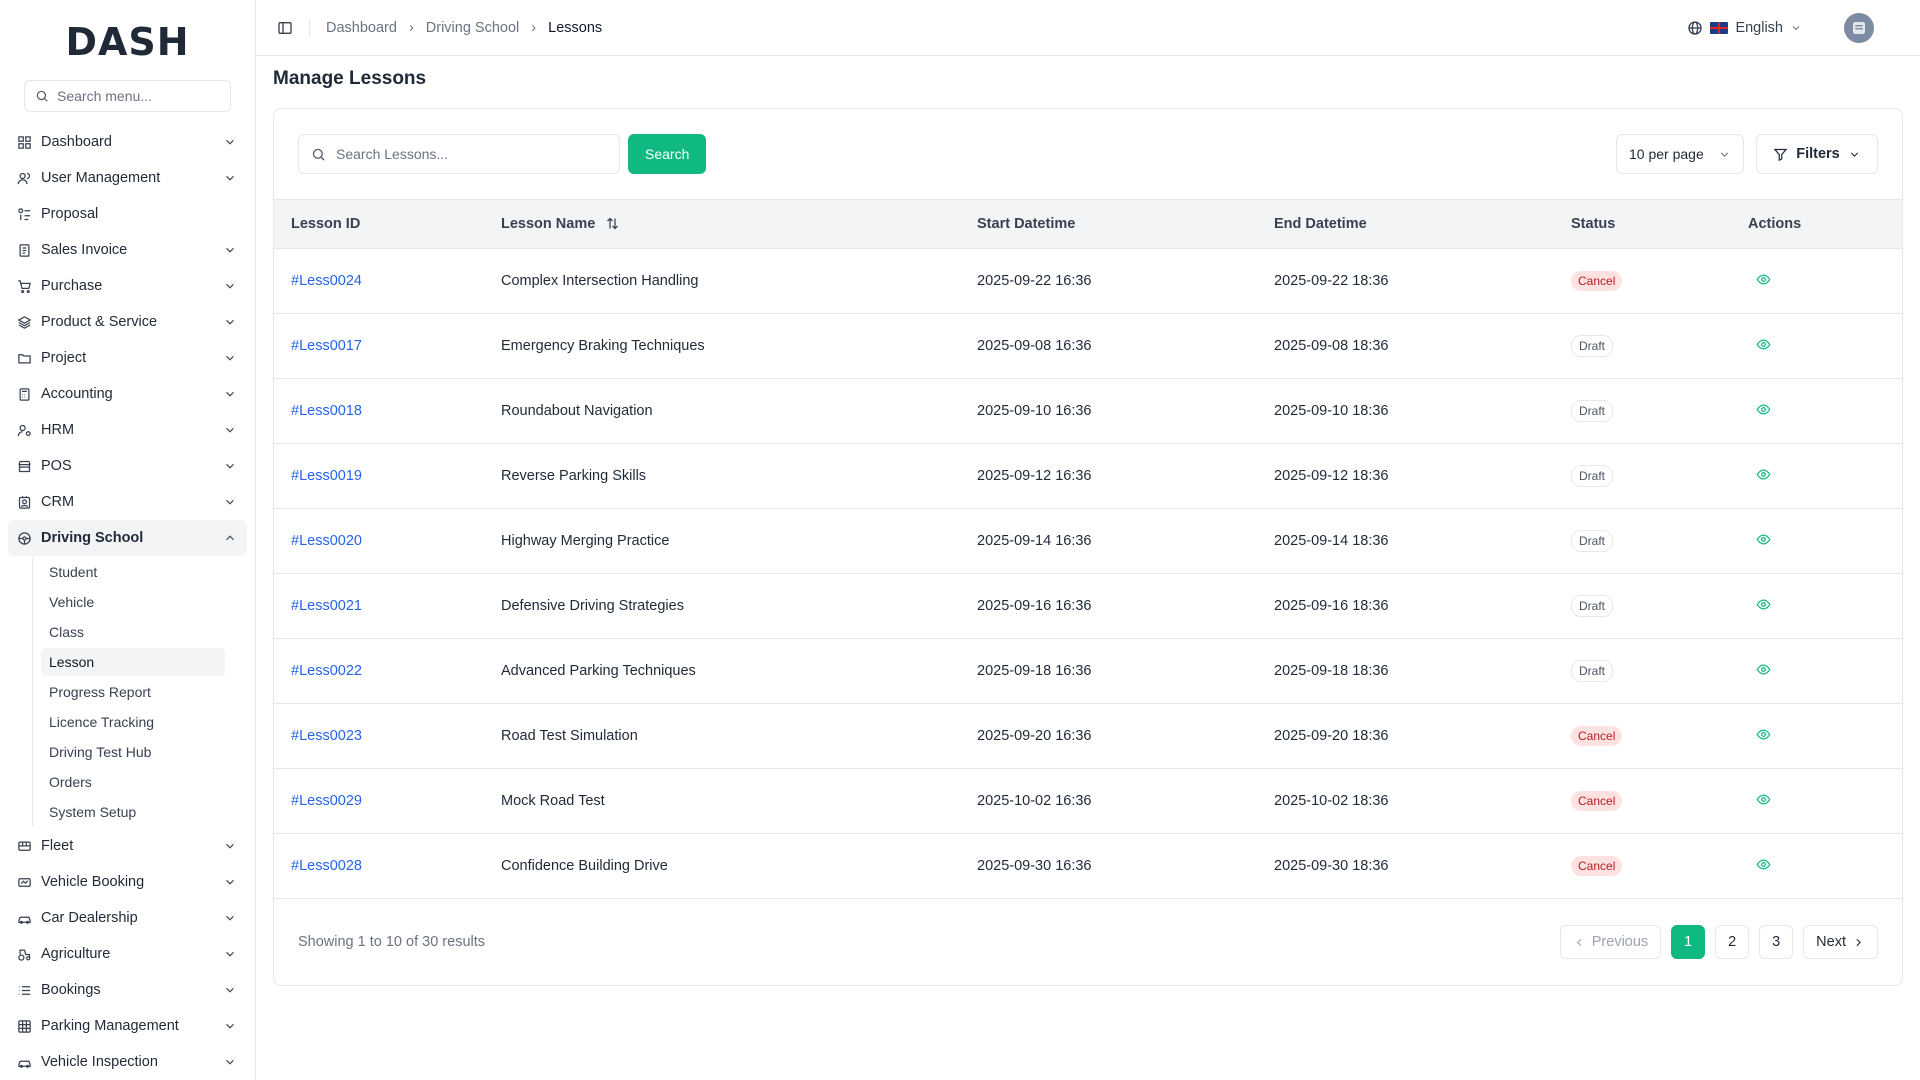  Describe the element at coordinates (1405, 671) in the screenshot. I see `end-datetime-cell: 2025-09-18 18:36` at that location.